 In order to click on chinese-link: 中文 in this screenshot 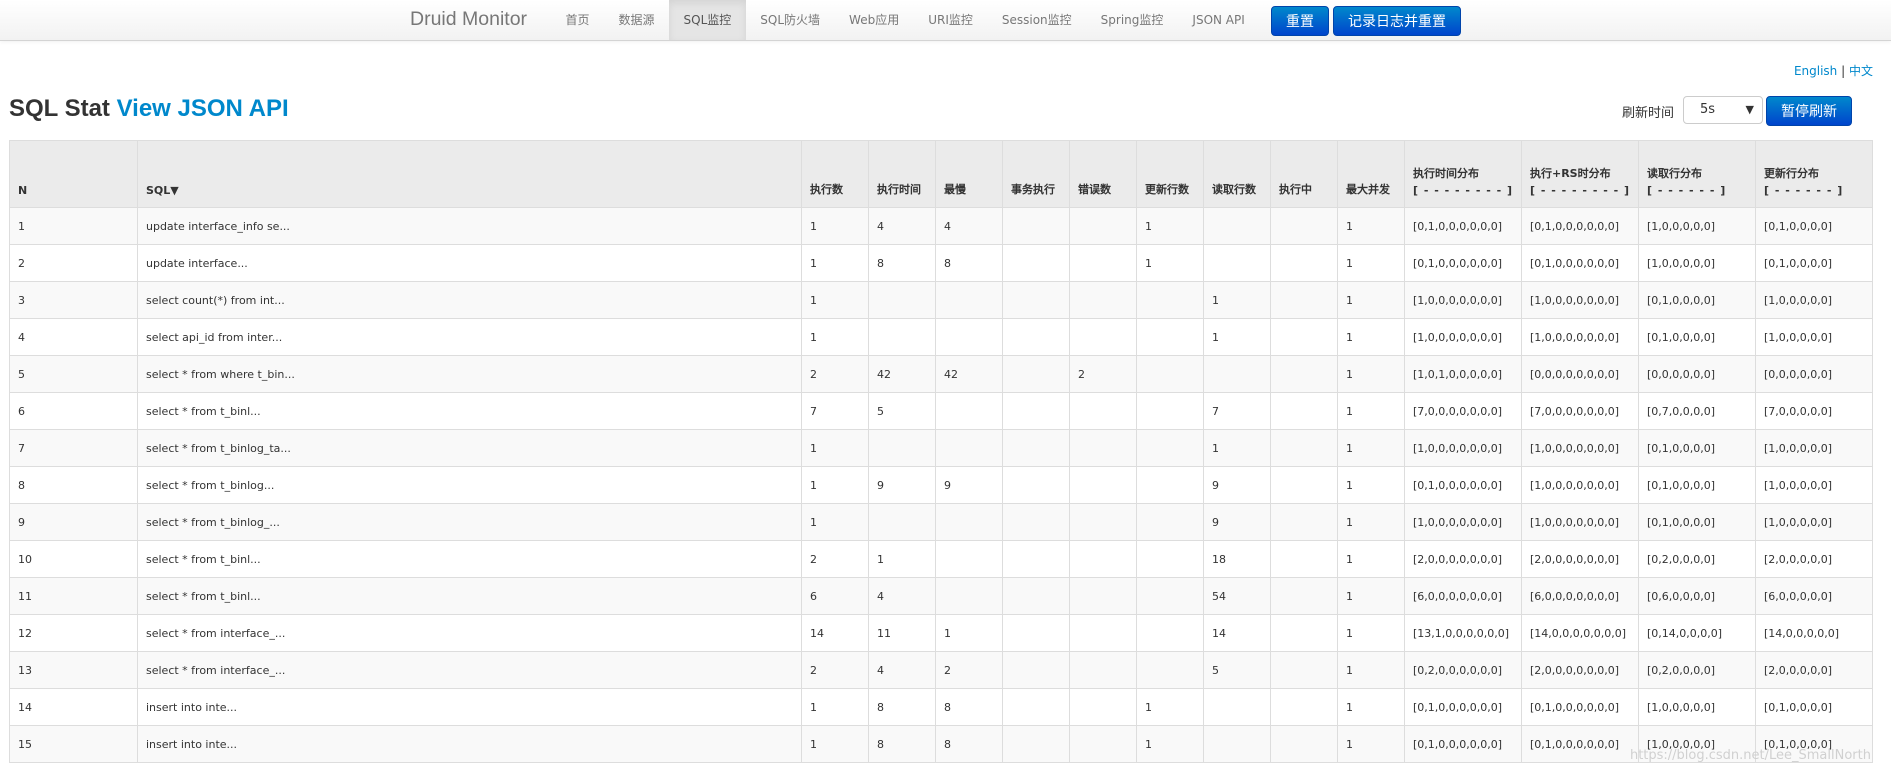, I will do `click(1861, 71)`.